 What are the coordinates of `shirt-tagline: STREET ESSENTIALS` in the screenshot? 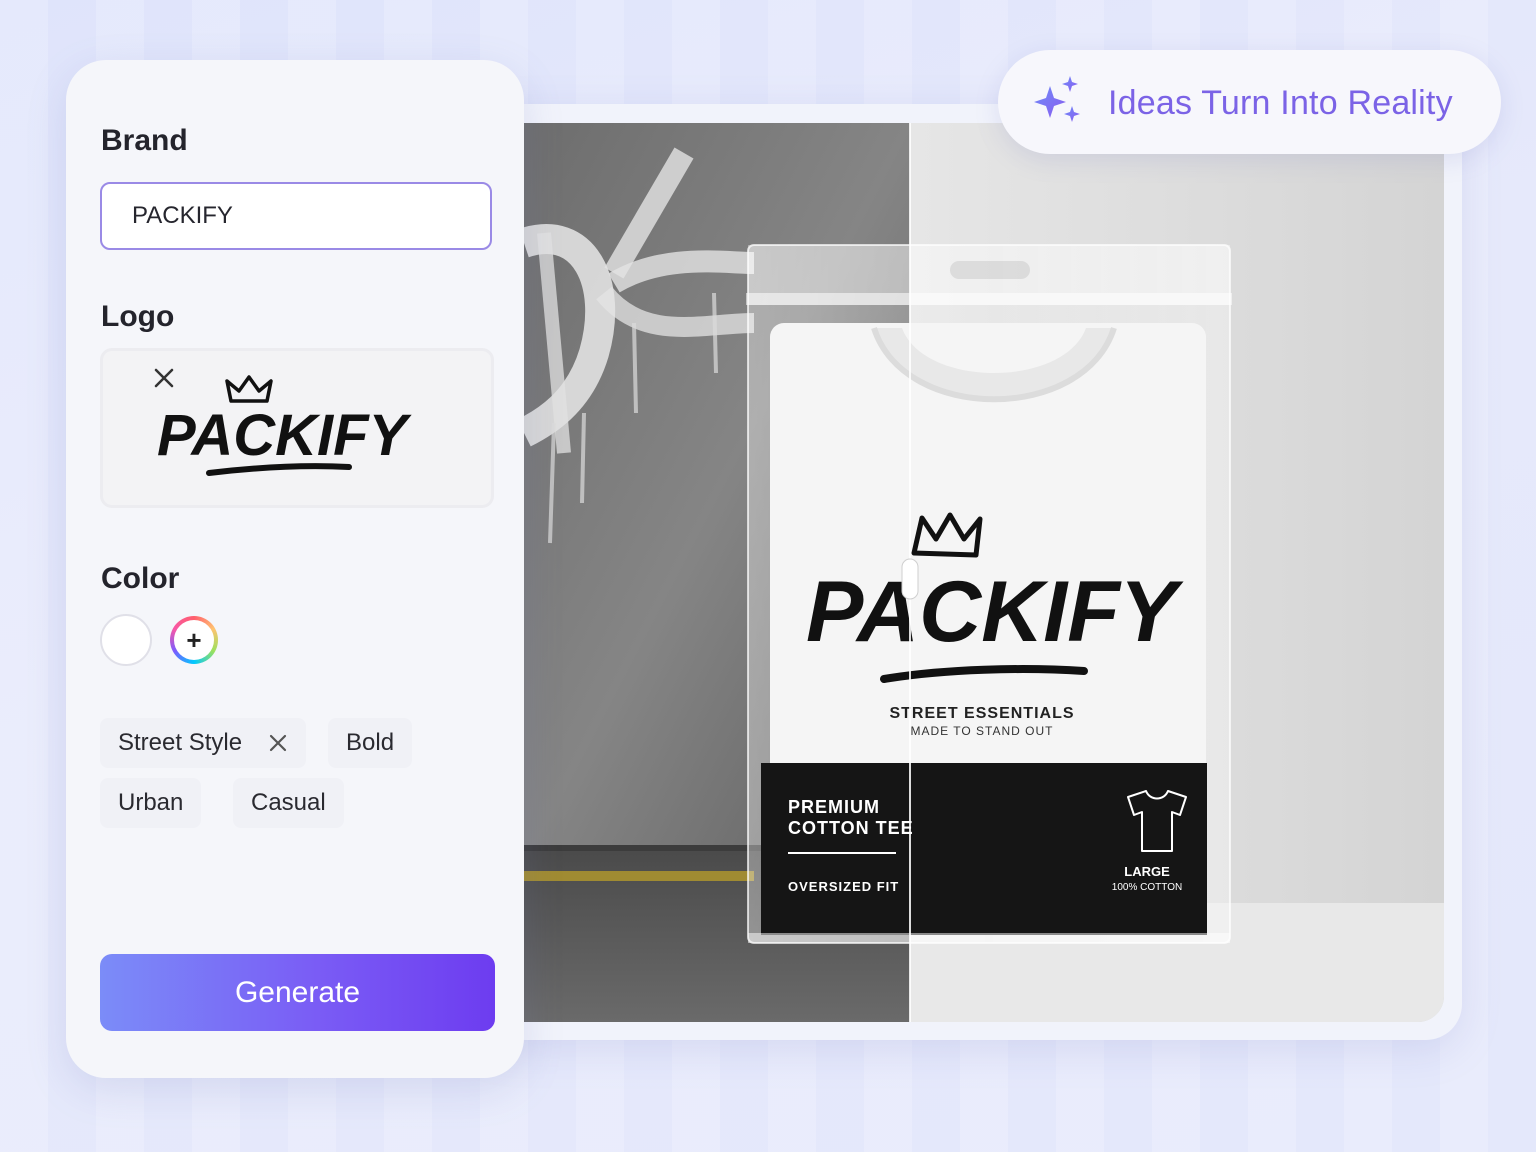 It's located at (981, 713).